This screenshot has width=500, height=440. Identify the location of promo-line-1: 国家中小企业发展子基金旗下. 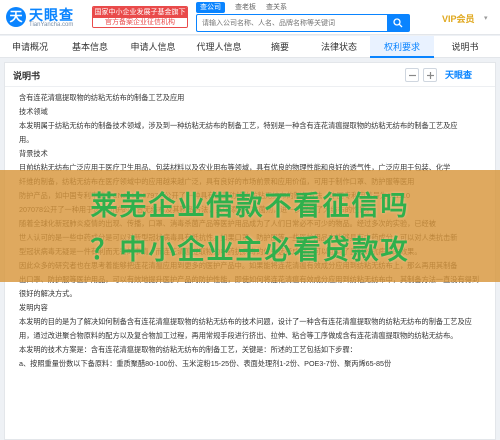
(140, 12).